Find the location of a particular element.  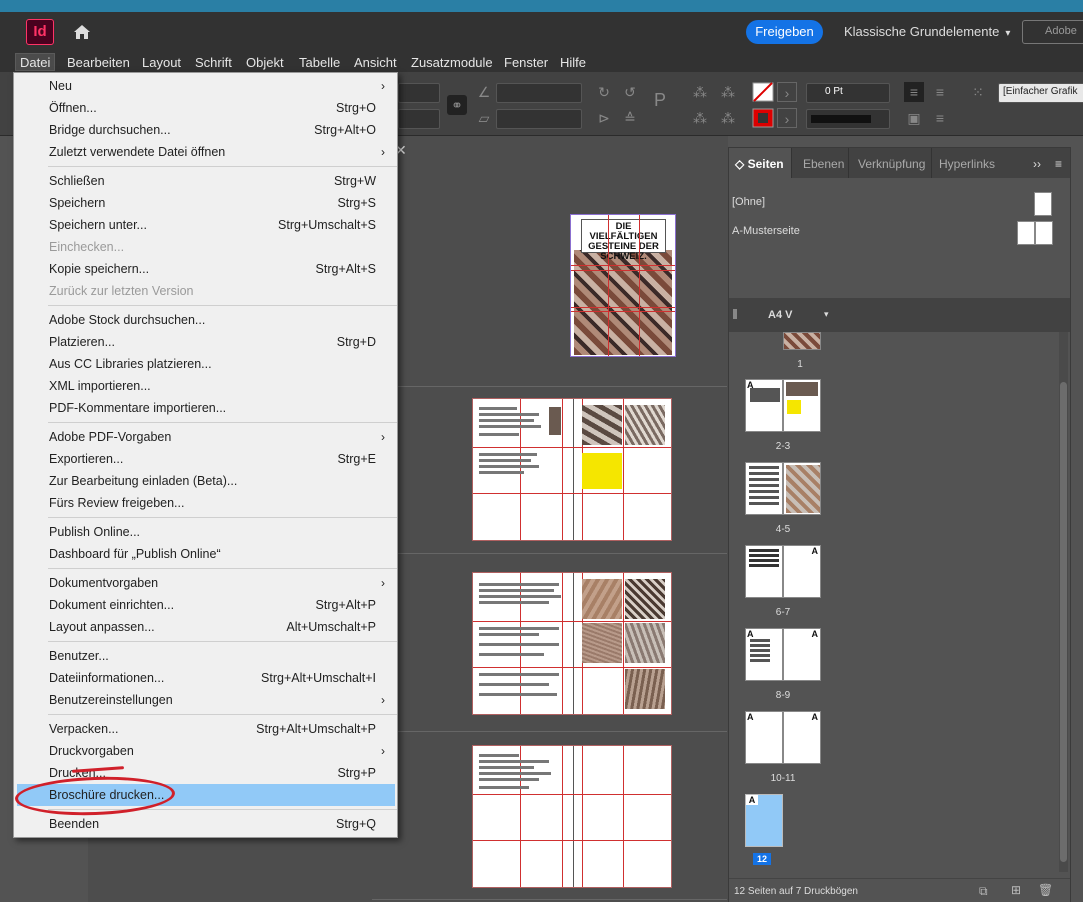

tab-verknuepfung: Verknüpfung is located at coordinates (891, 164).